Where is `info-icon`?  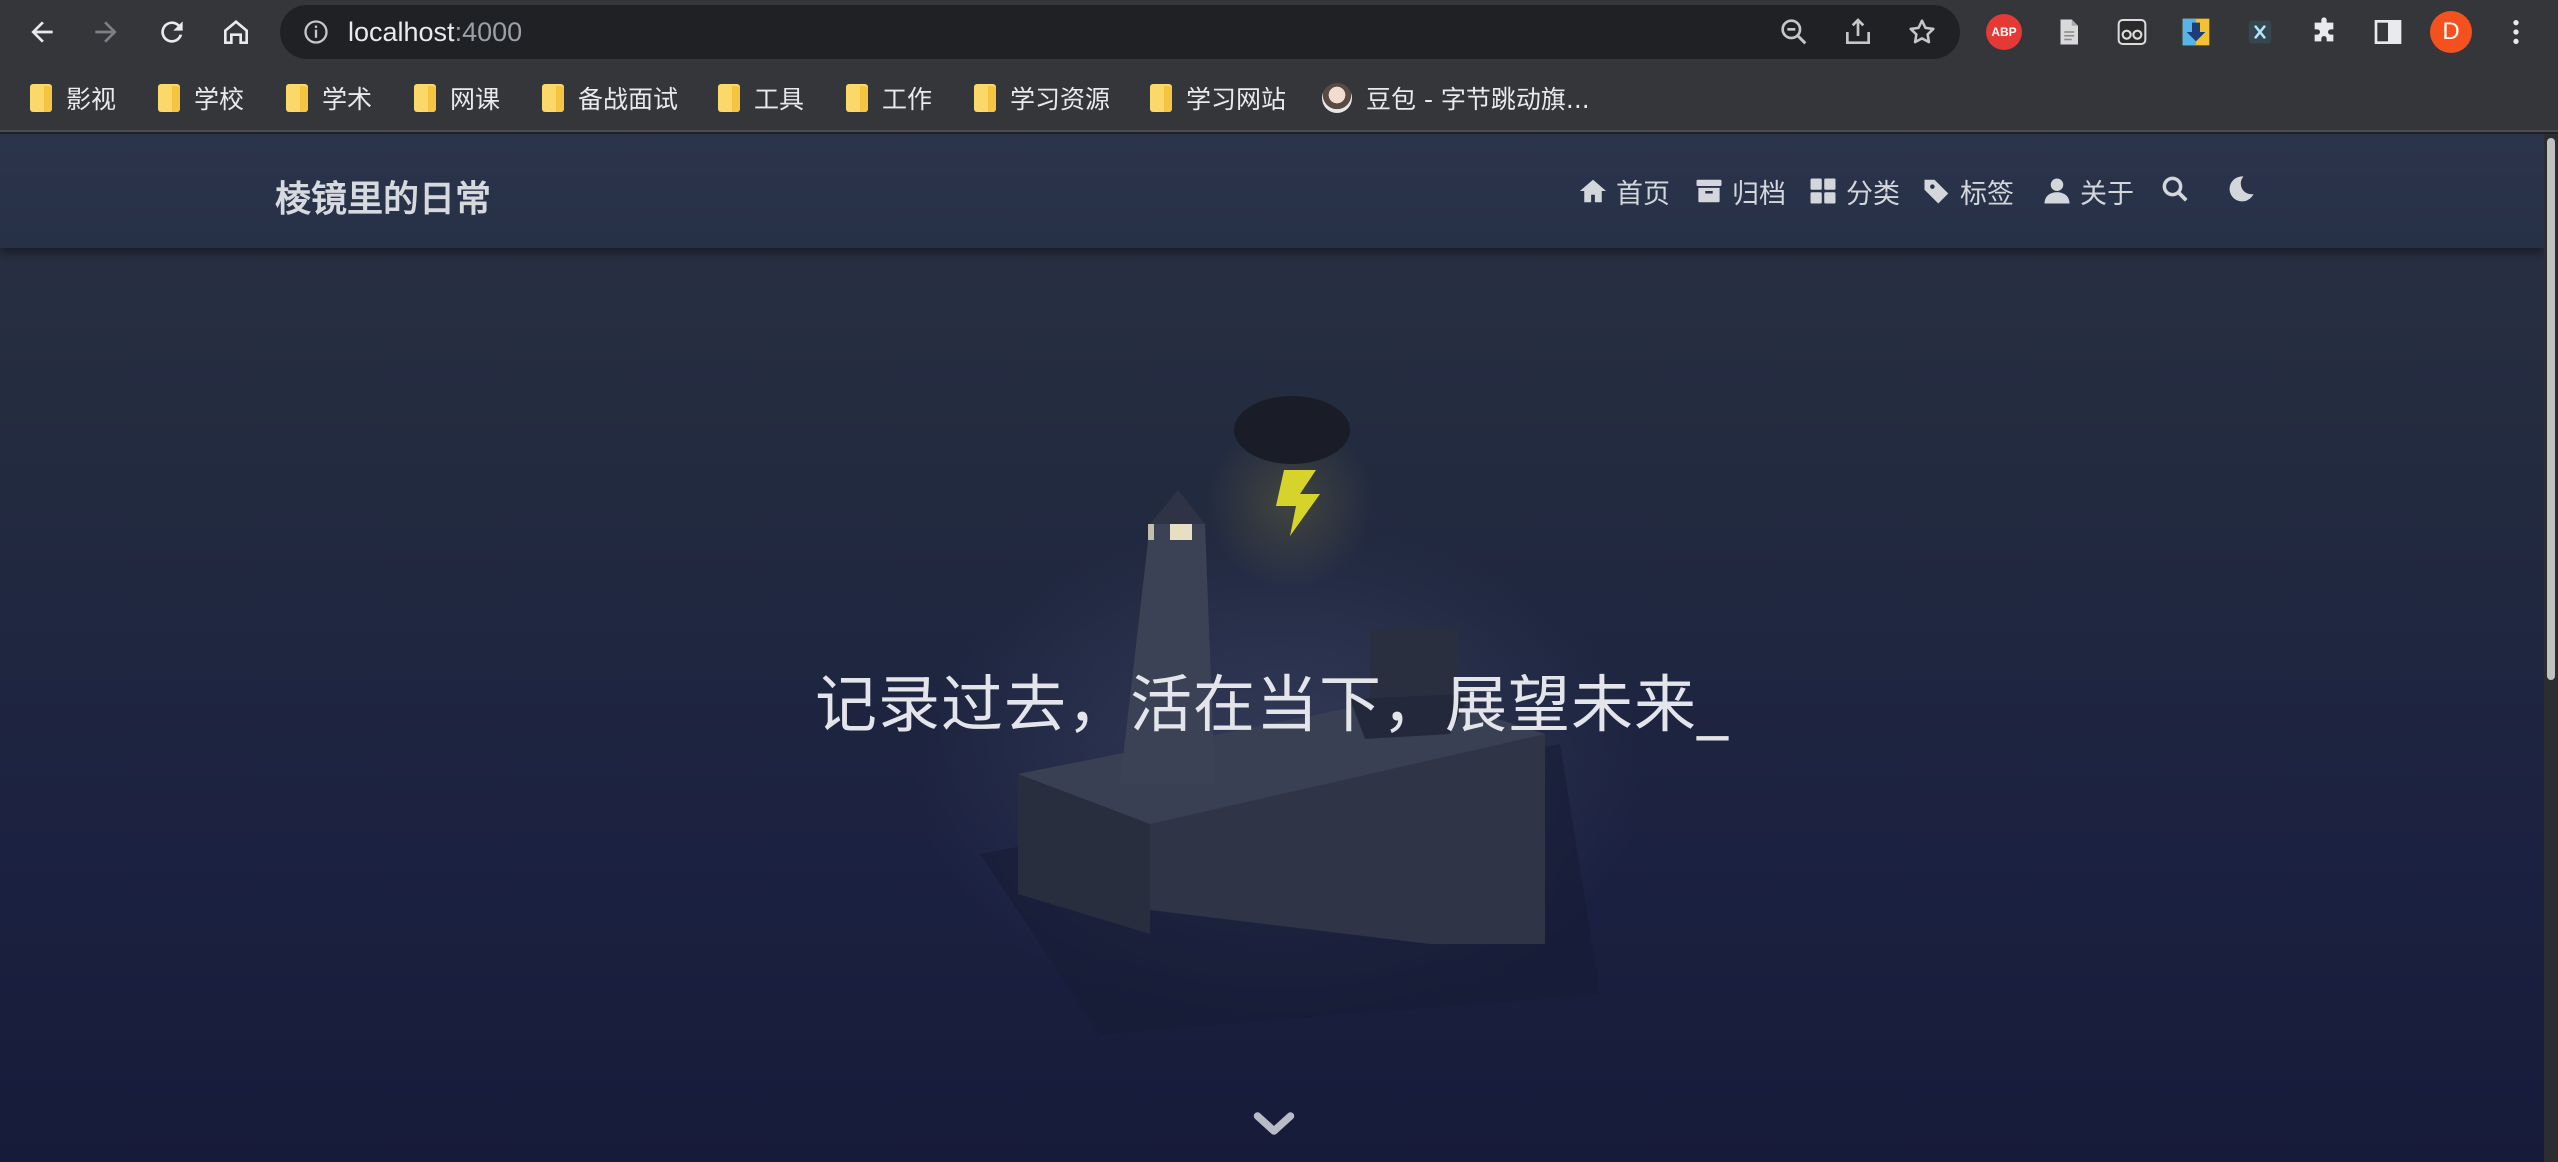
info-icon is located at coordinates (316, 32).